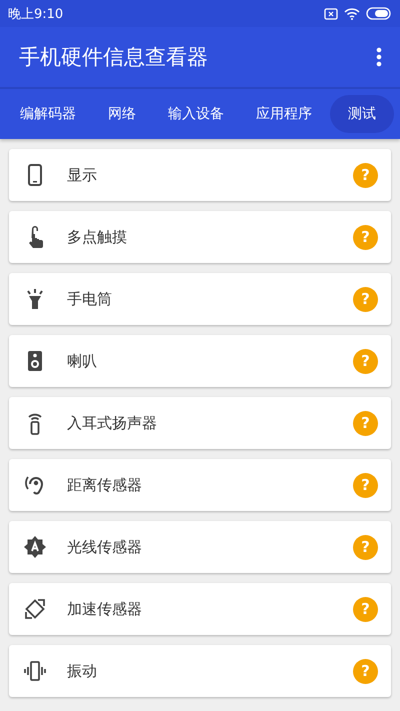 The height and width of the screenshot is (711, 400). Describe the element at coordinates (35, 609) in the screenshot. I see `rotate-icon` at that location.